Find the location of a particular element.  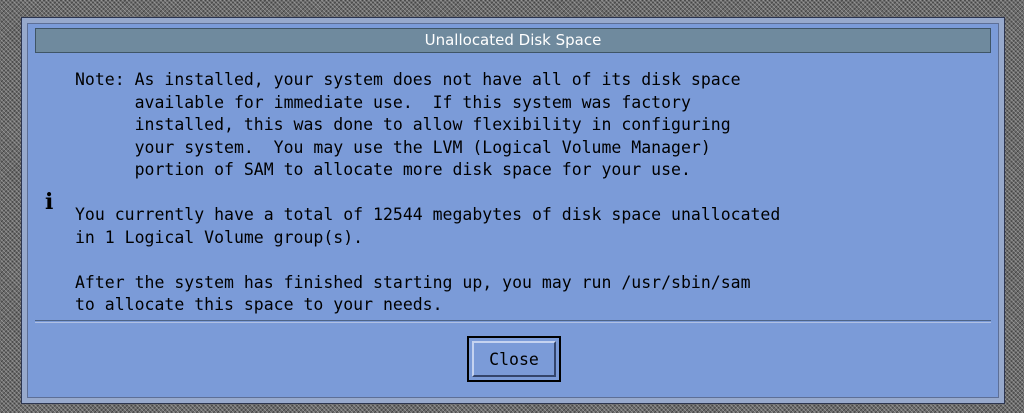

close-button: Close is located at coordinates (514, 359).